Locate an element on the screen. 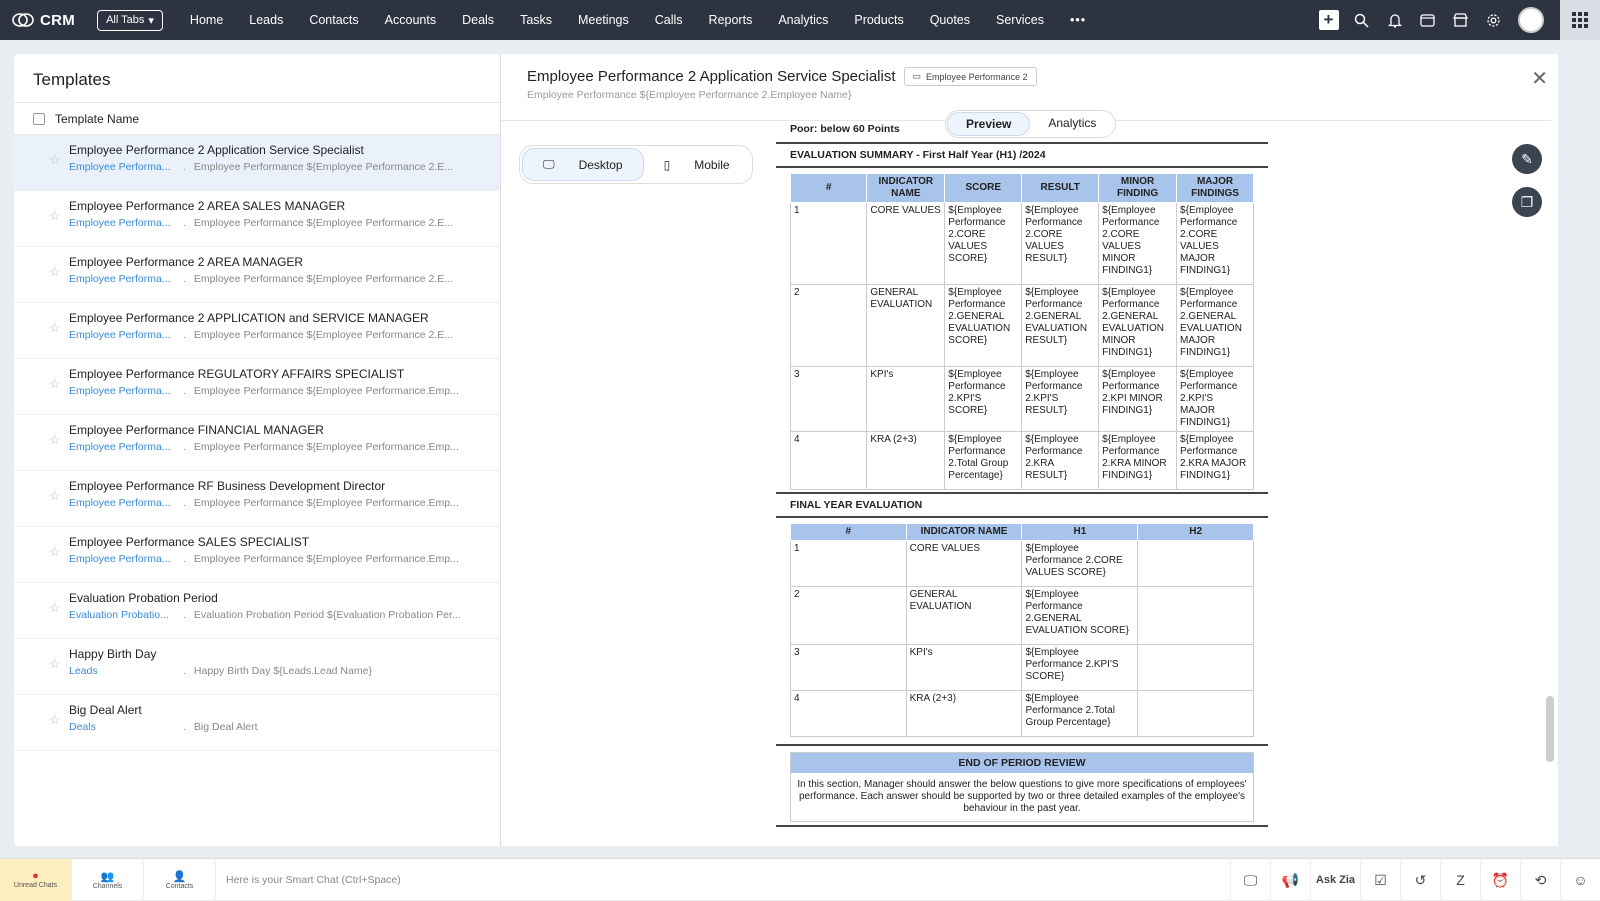 The width and height of the screenshot is (1600, 901). tab-quotes: Quotes is located at coordinates (950, 20).